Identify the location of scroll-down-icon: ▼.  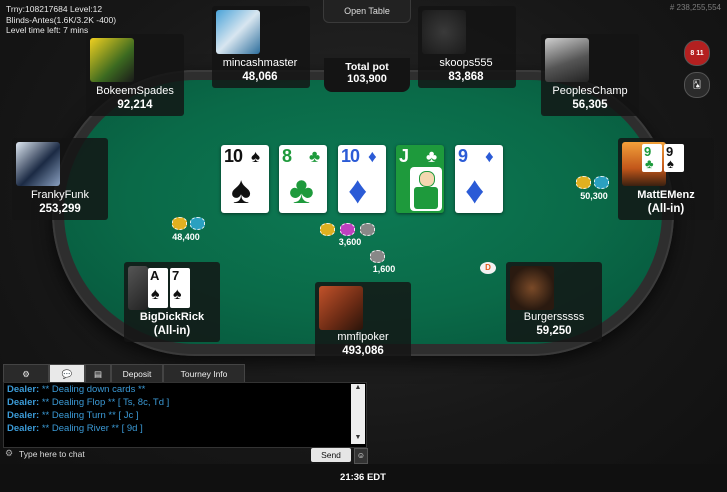
(358, 439).